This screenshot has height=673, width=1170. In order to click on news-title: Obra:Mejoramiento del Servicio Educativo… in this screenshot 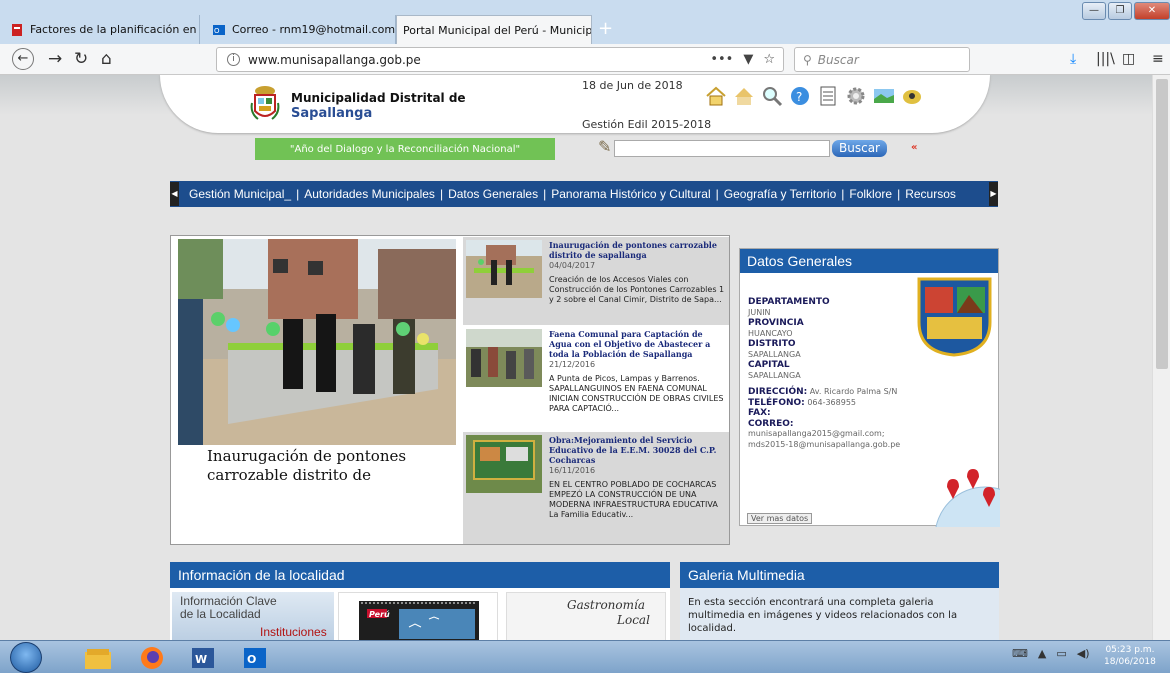, I will do `click(638, 450)`.